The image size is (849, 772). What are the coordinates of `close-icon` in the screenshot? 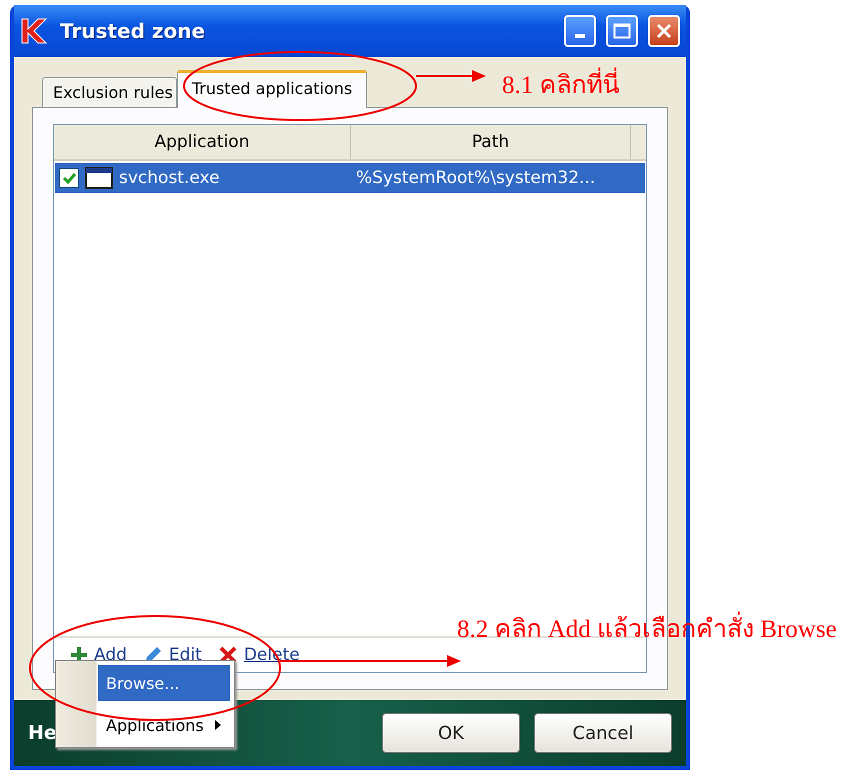 It's located at (664, 31).